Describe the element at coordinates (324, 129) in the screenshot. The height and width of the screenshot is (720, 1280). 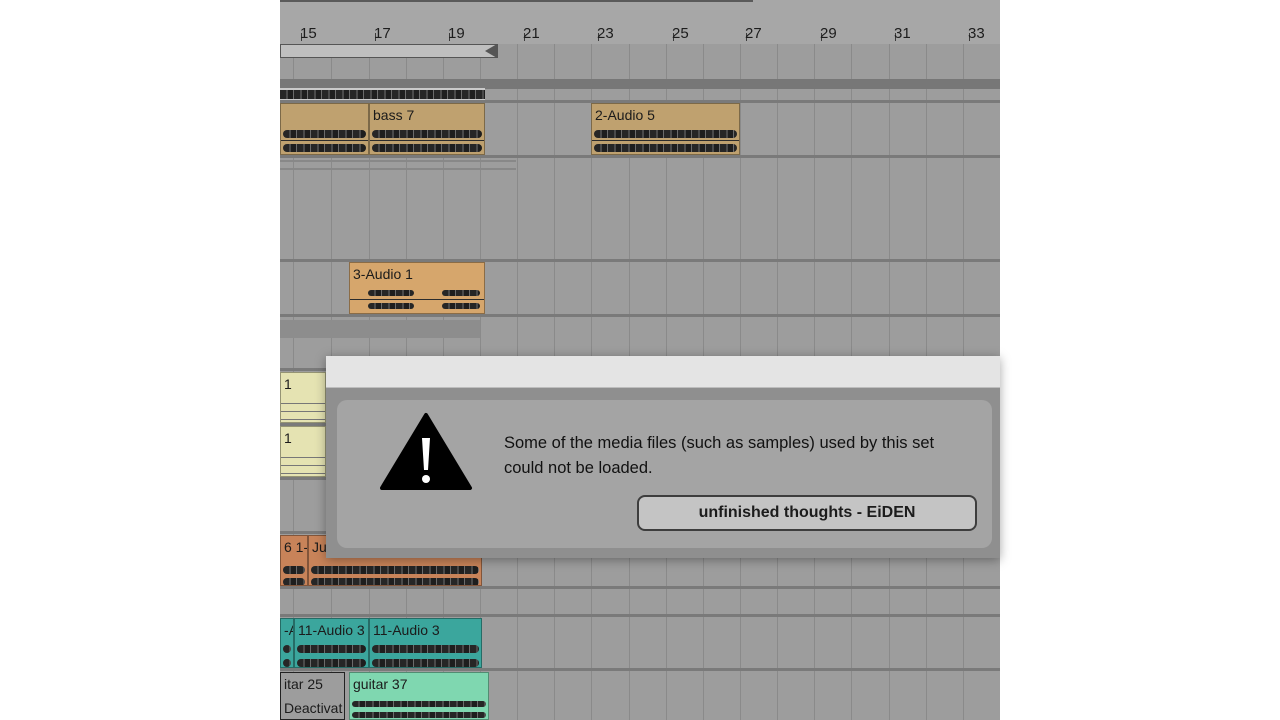
I see `audio-clip` at that location.